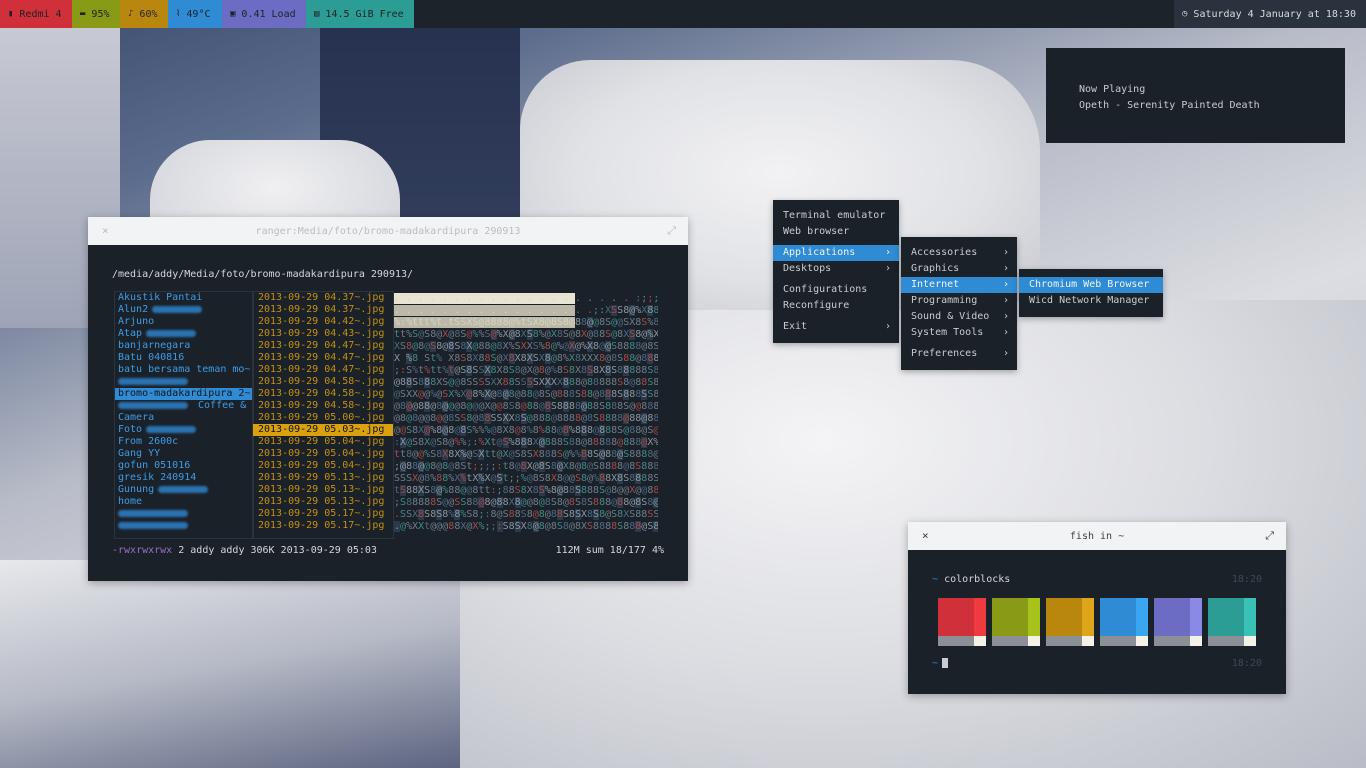  What do you see at coordinates (184, 466) in the screenshot?
I see `folder-item: gofun 051016` at bounding box center [184, 466].